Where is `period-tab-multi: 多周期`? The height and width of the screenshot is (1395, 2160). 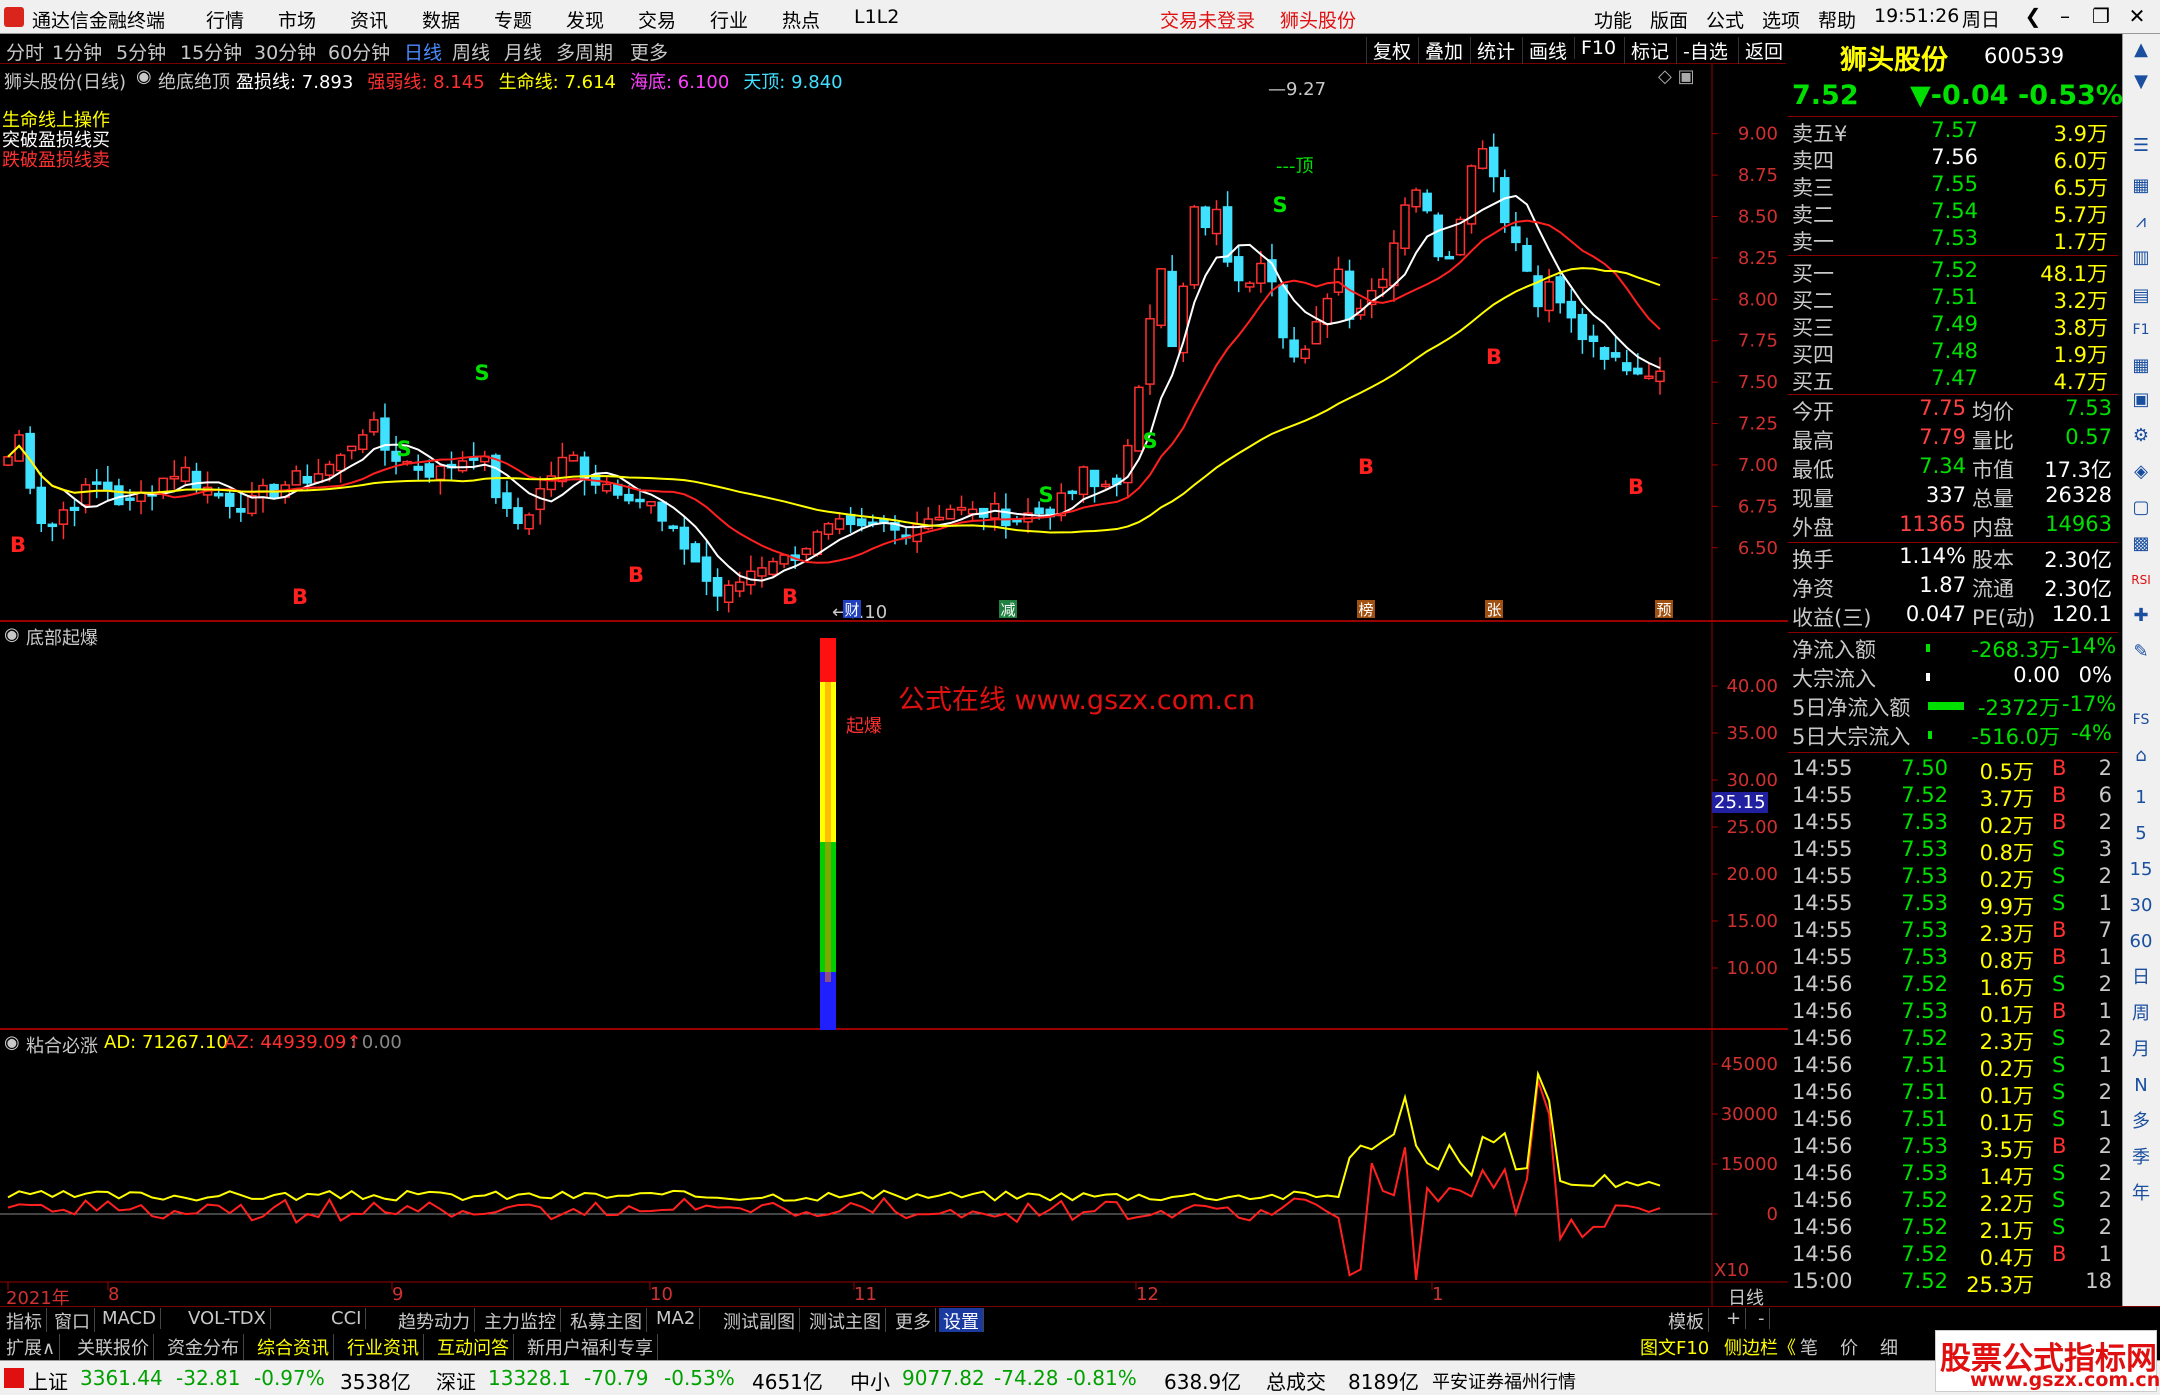 period-tab-multi: 多周期 is located at coordinates (584, 51).